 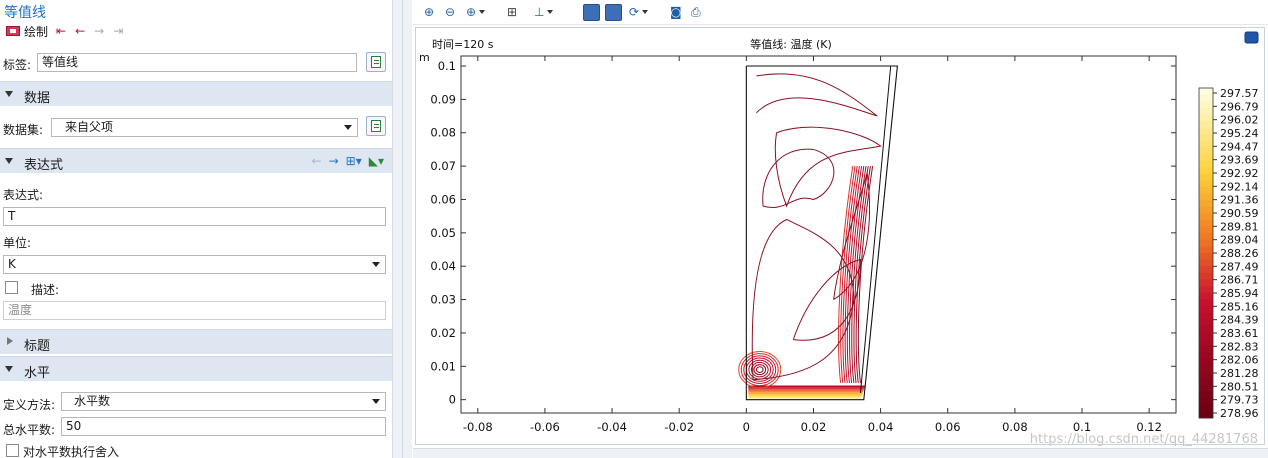 What do you see at coordinates (196, 368) in the screenshot?
I see `levels-section-header: 水平` at bounding box center [196, 368].